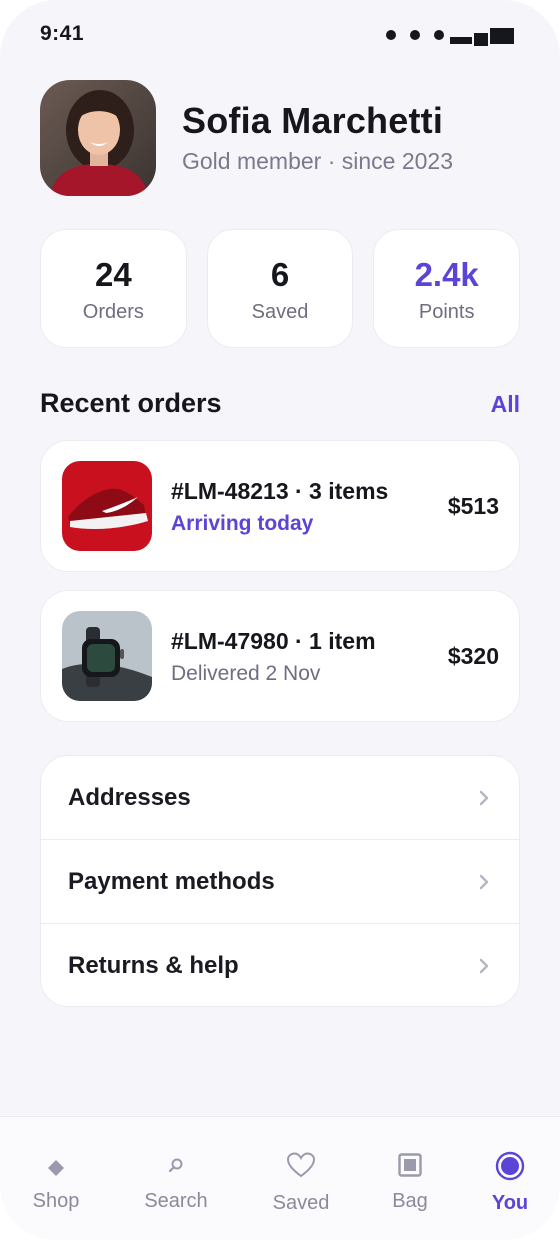 The height and width of the screenshot is (1240, 560). Describe the element at coordinates (175, 1165) in the screenshot. I see `search-icon` at that location.